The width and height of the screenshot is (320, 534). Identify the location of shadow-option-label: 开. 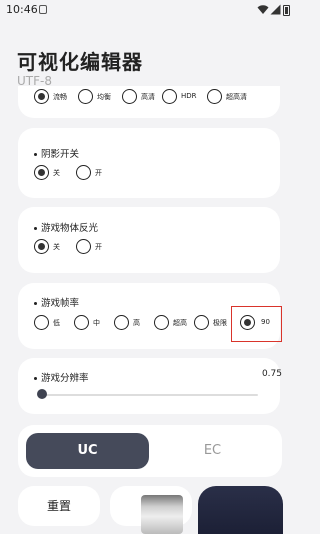
(98, 173).